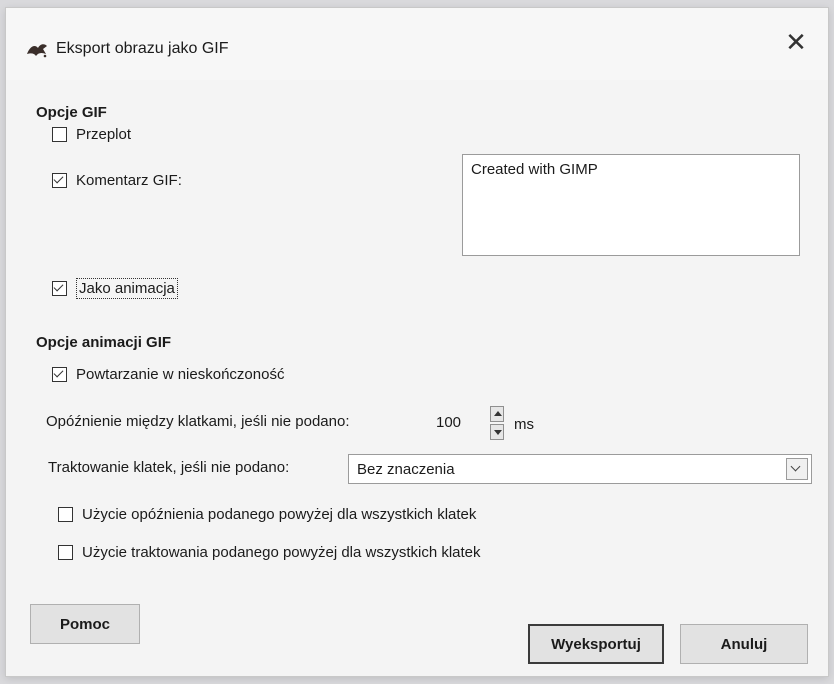 The width and height of the screenshot is (834, 684). Describe the element at coordinates (406, 469) in the screenshot. I see `disposal-selected: Bez znaczenia` at that location.